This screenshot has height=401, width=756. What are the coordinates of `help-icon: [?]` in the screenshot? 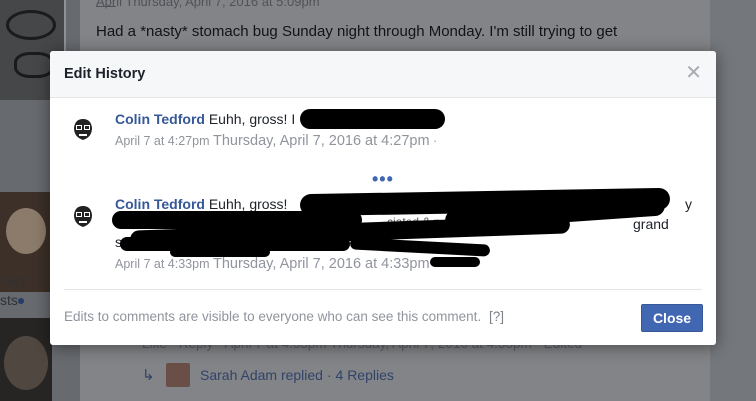 It's located at (496, 316).